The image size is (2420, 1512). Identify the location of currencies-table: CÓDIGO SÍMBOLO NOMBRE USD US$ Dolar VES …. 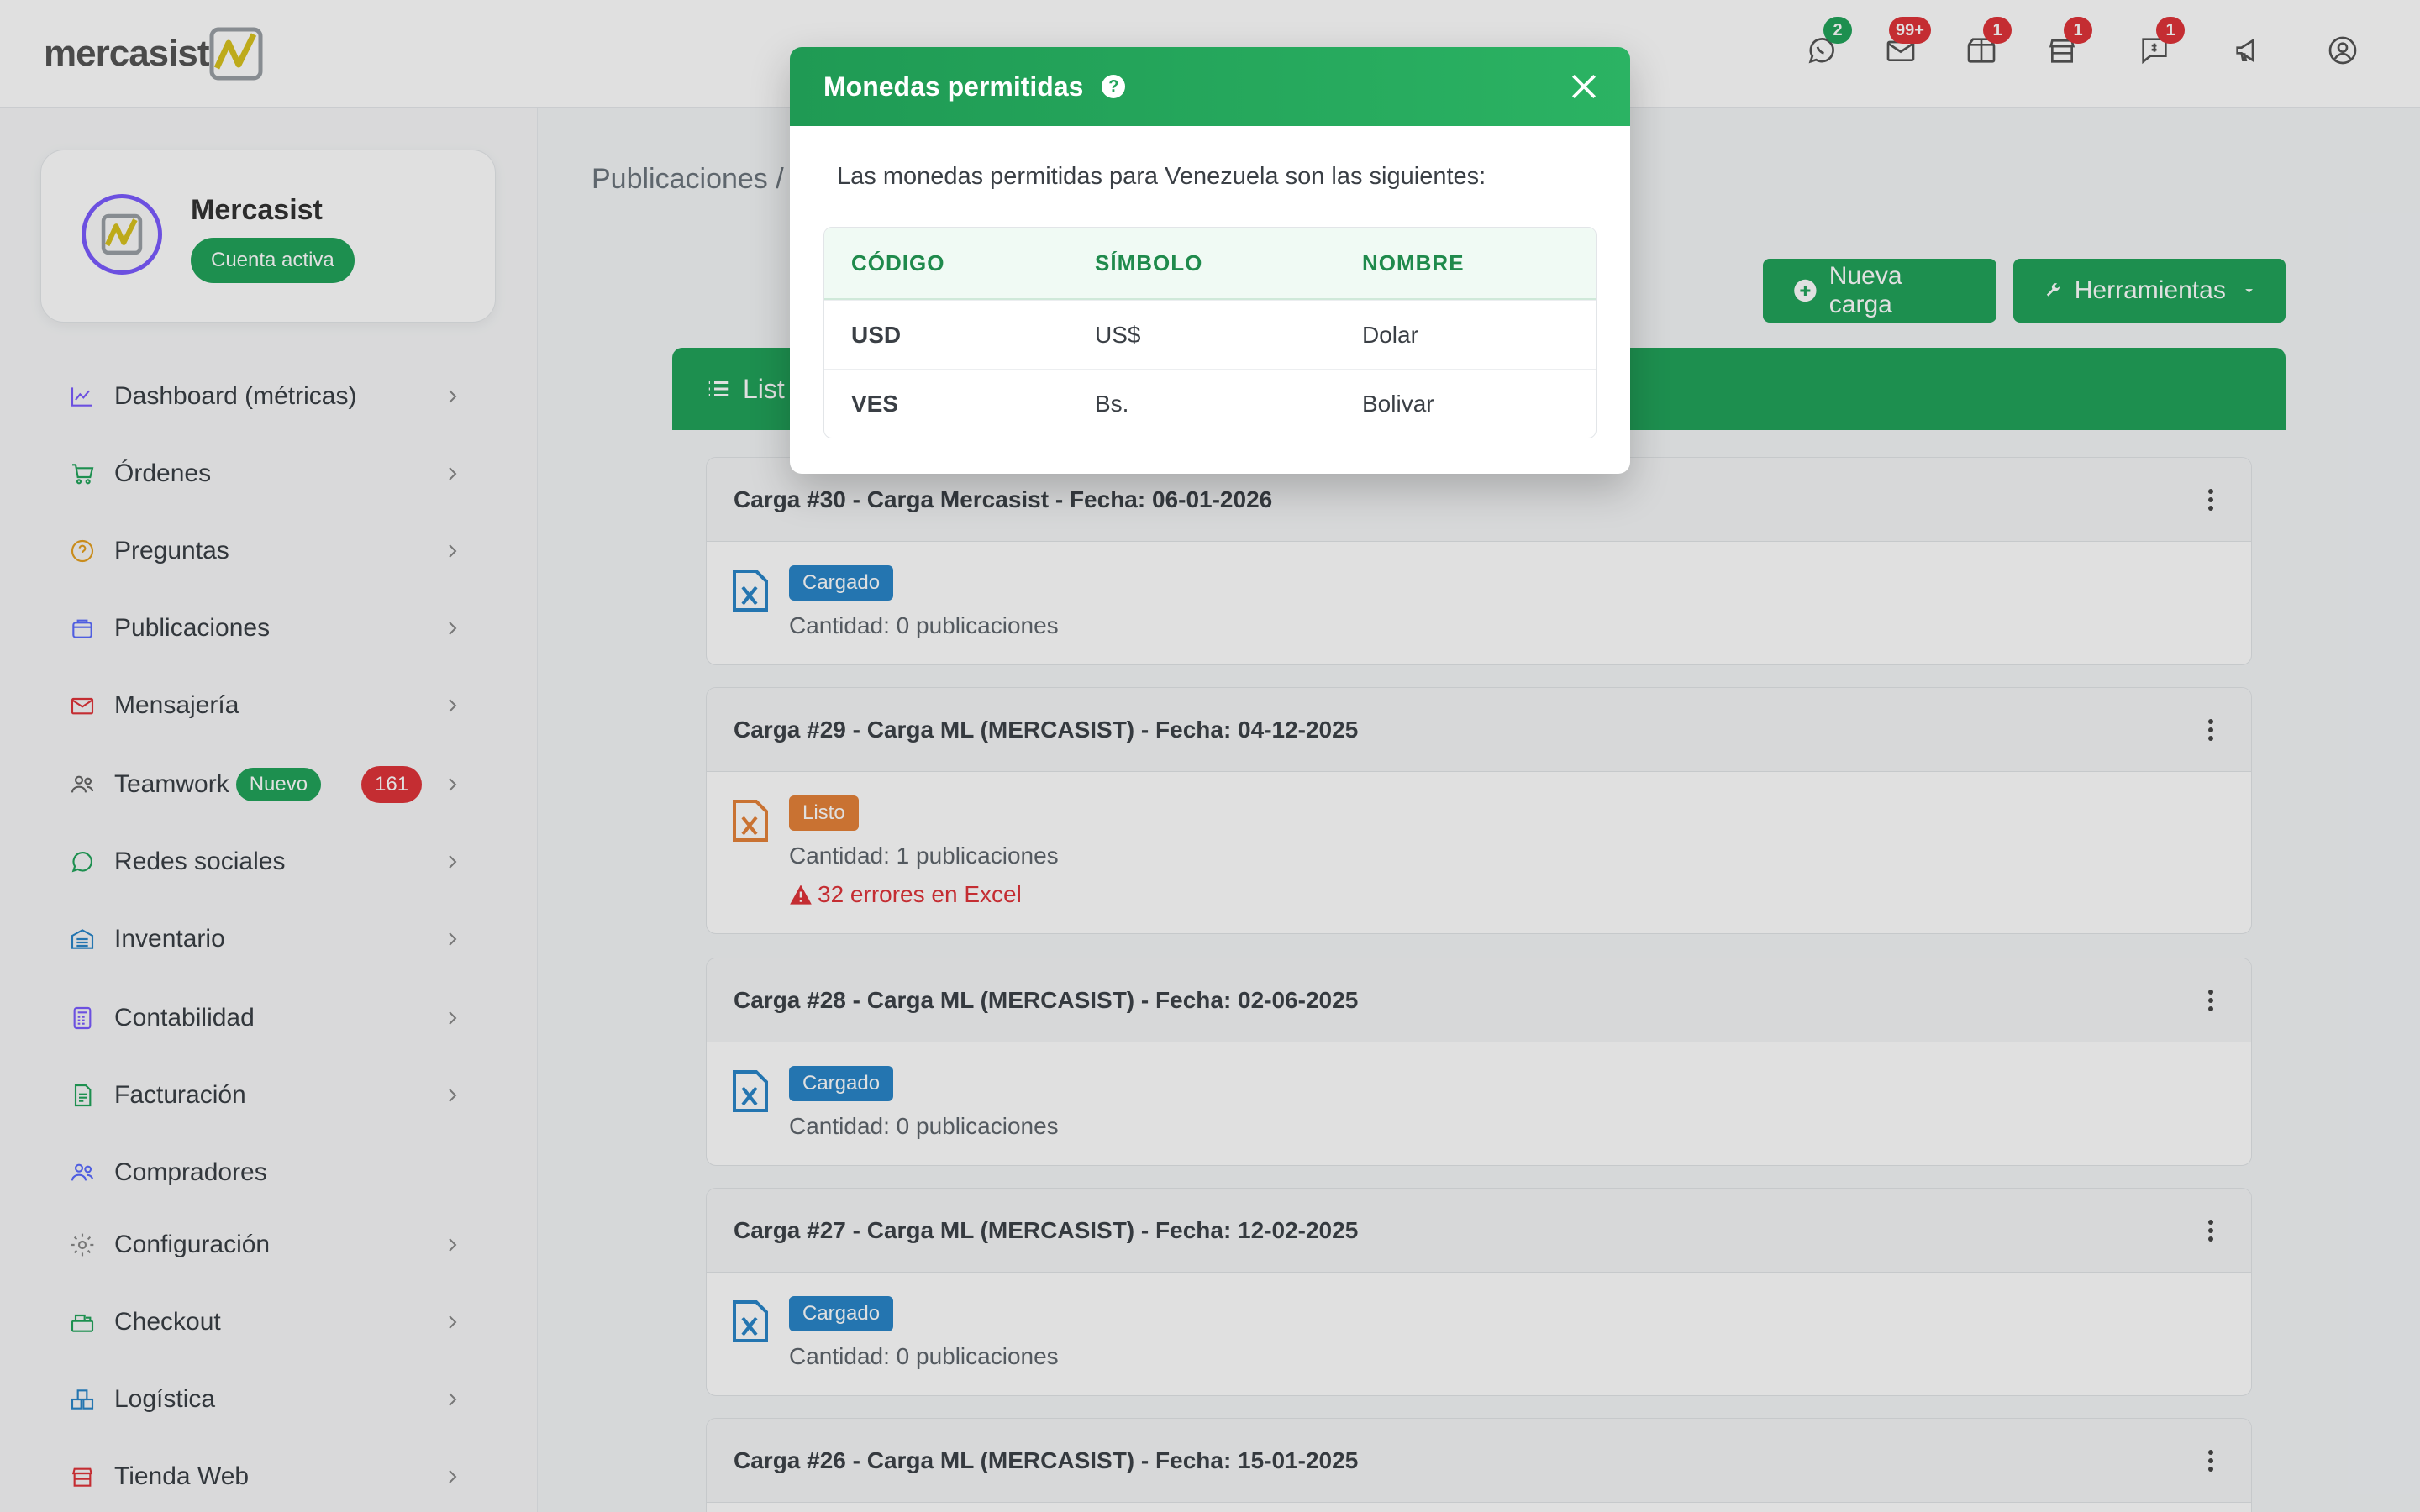
(1210, 332).